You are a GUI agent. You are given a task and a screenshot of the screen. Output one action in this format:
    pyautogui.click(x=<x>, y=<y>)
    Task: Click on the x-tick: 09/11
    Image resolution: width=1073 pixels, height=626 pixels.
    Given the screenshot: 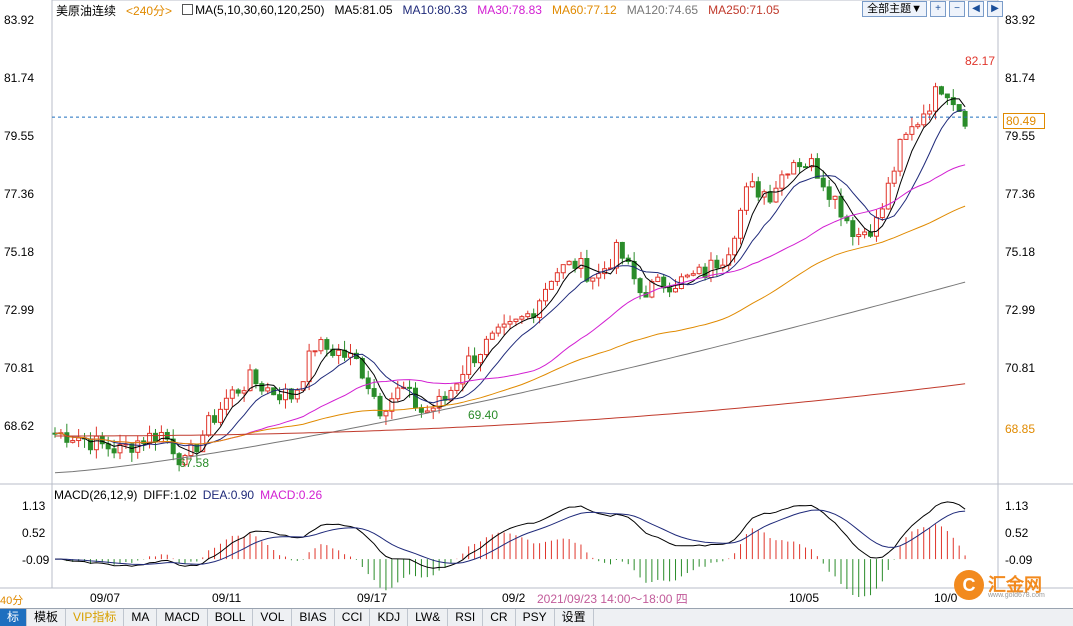 What is the action you would take?
    pyautogui.click(x=227, y=598)
    